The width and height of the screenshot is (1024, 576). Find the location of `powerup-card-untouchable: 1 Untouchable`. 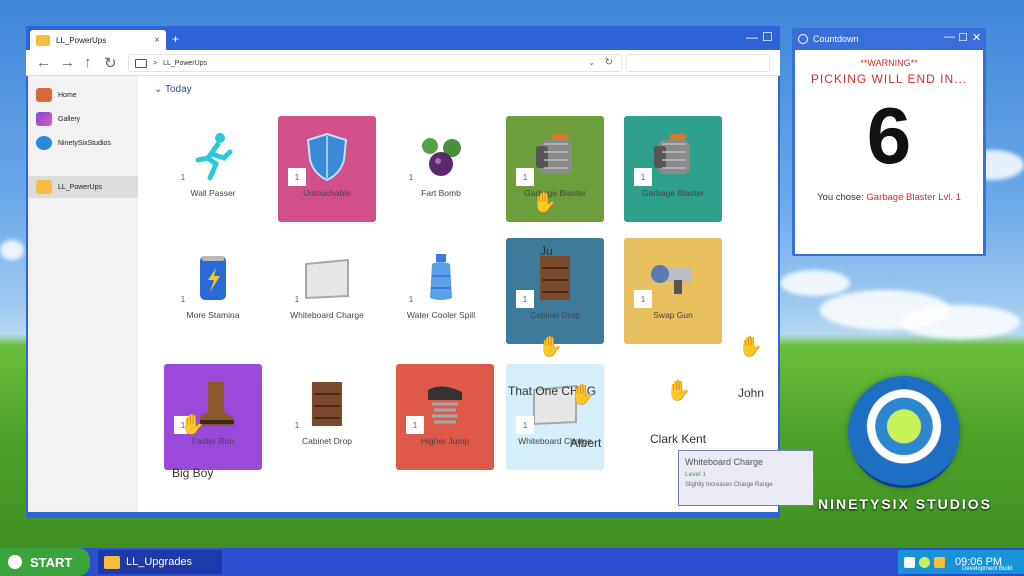

powerup-card-untouchable: 1 Untouchable is located at coordinates (327, 169).